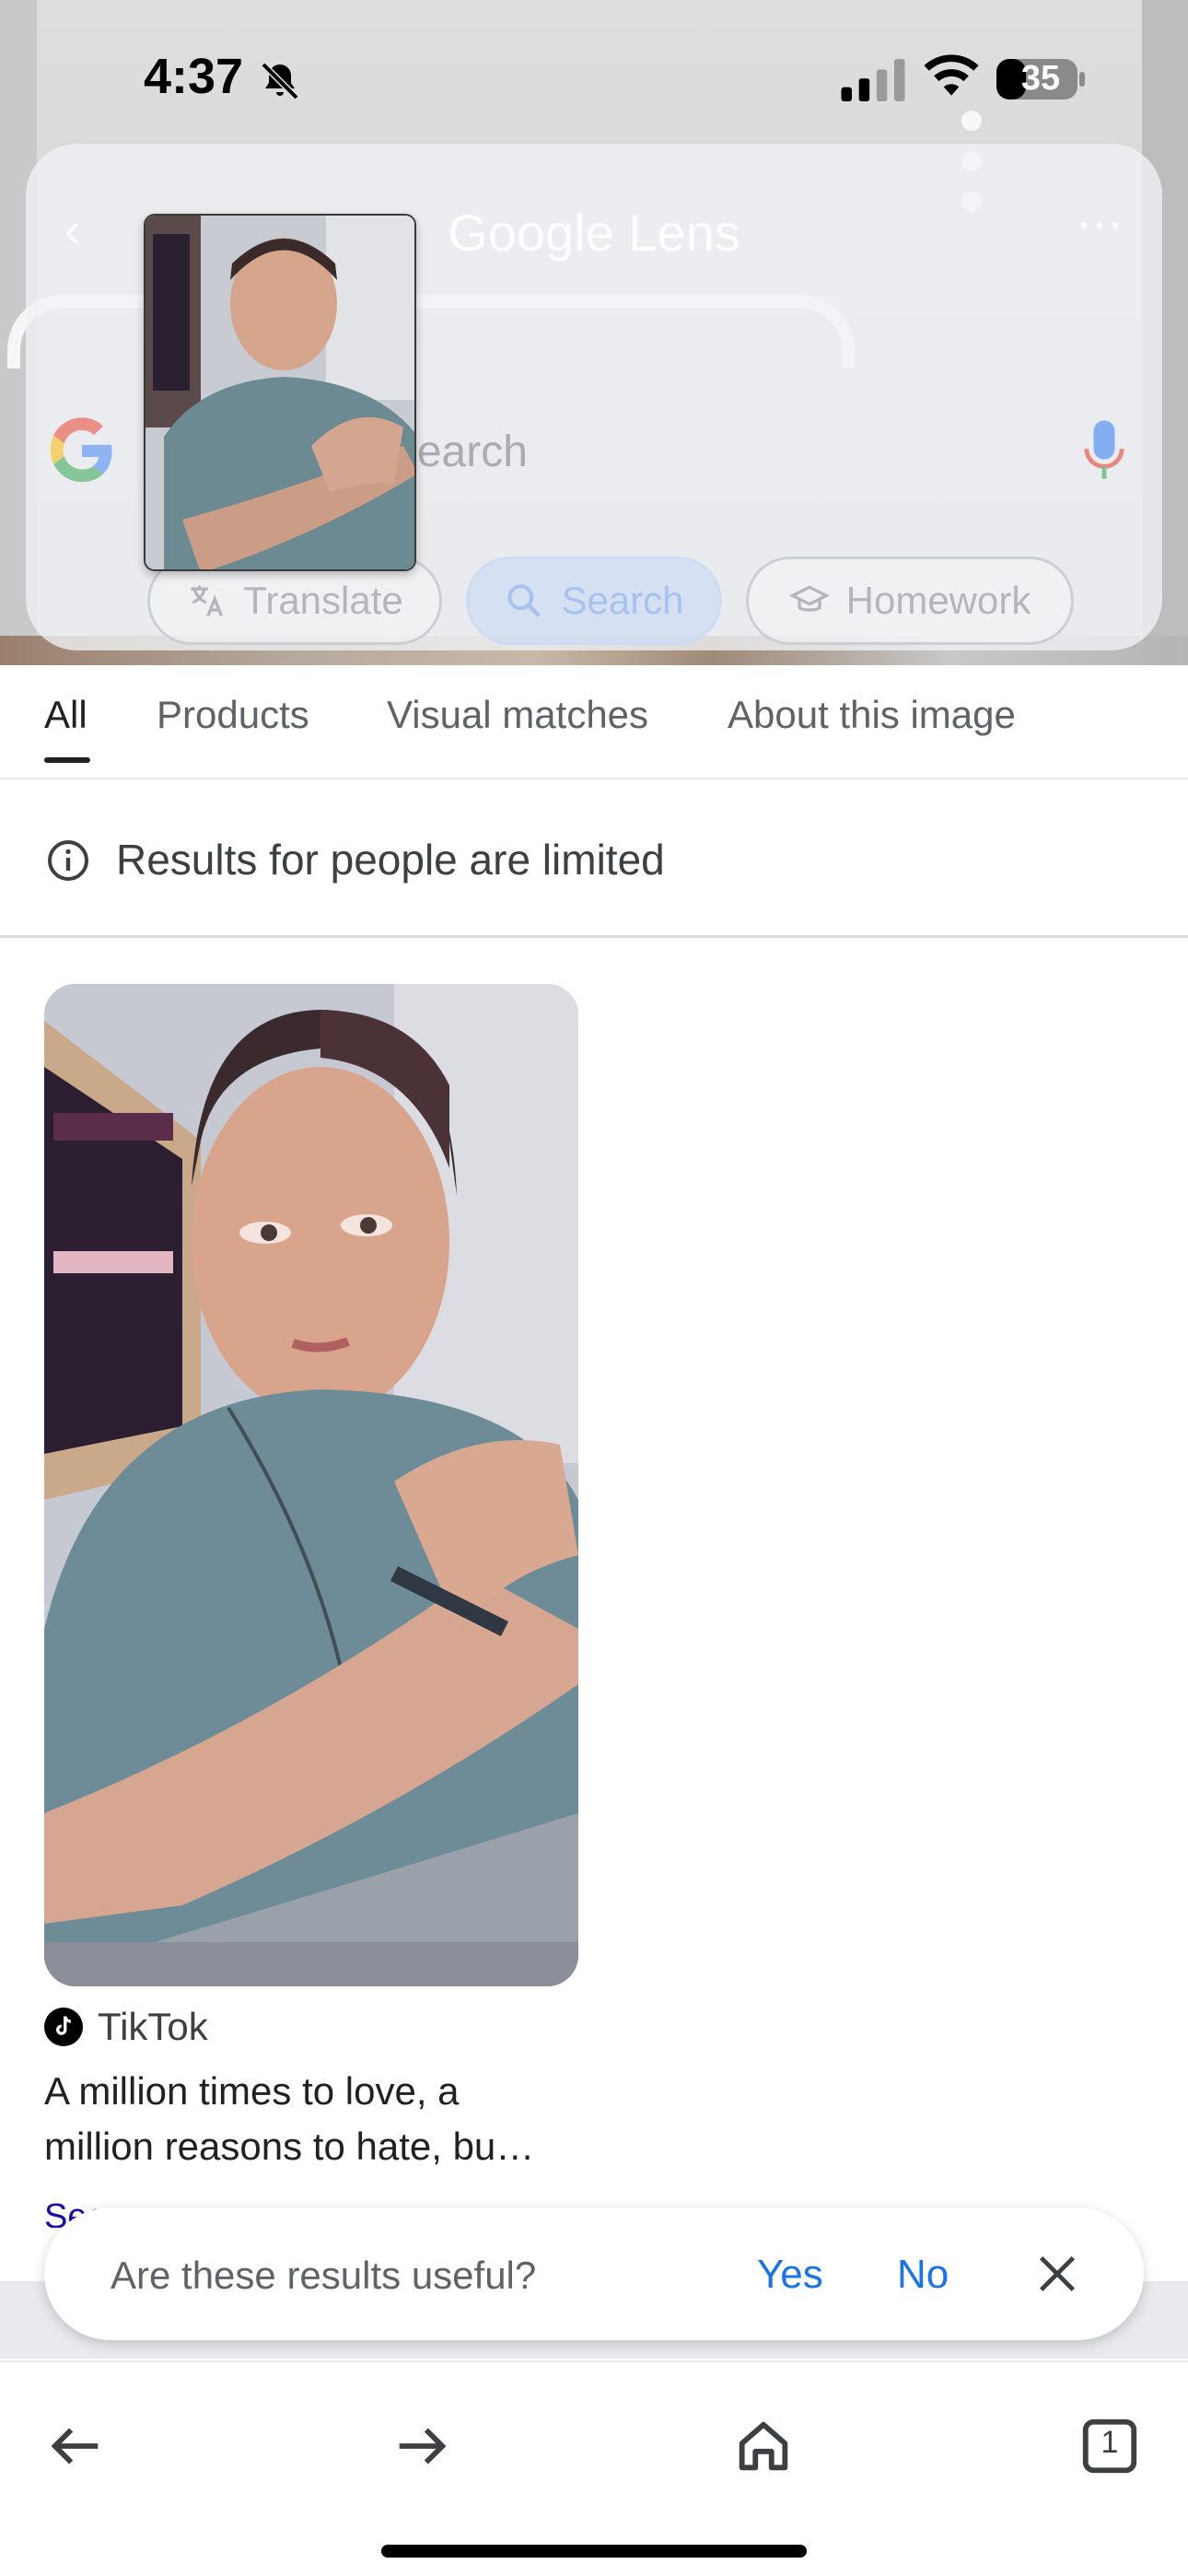 This screenshot has width=1188, height=2576. Describe the element at coordinates (517, 715) in the screenshot. I see `tab-visual-matches: Visual matches` at that location.